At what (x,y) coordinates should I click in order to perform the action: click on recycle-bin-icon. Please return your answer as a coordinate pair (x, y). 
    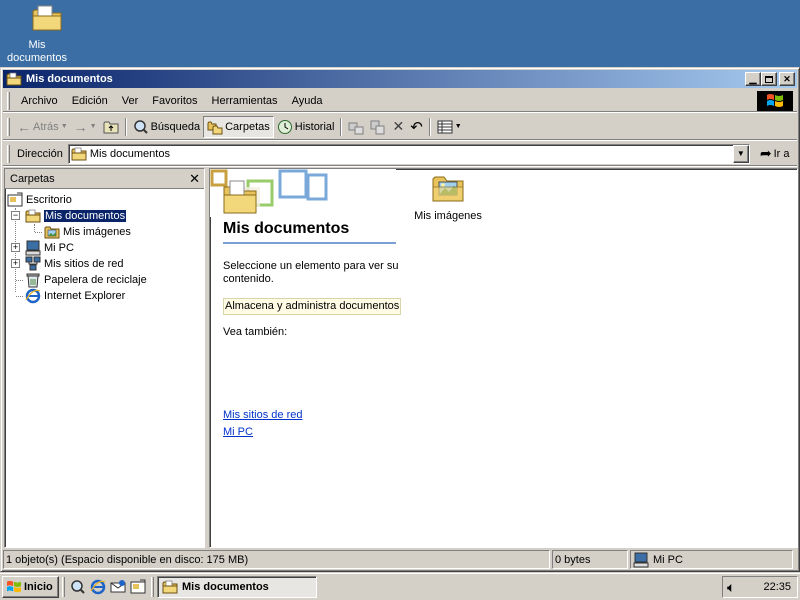
    Looking at the image, I should click on (33, 280).